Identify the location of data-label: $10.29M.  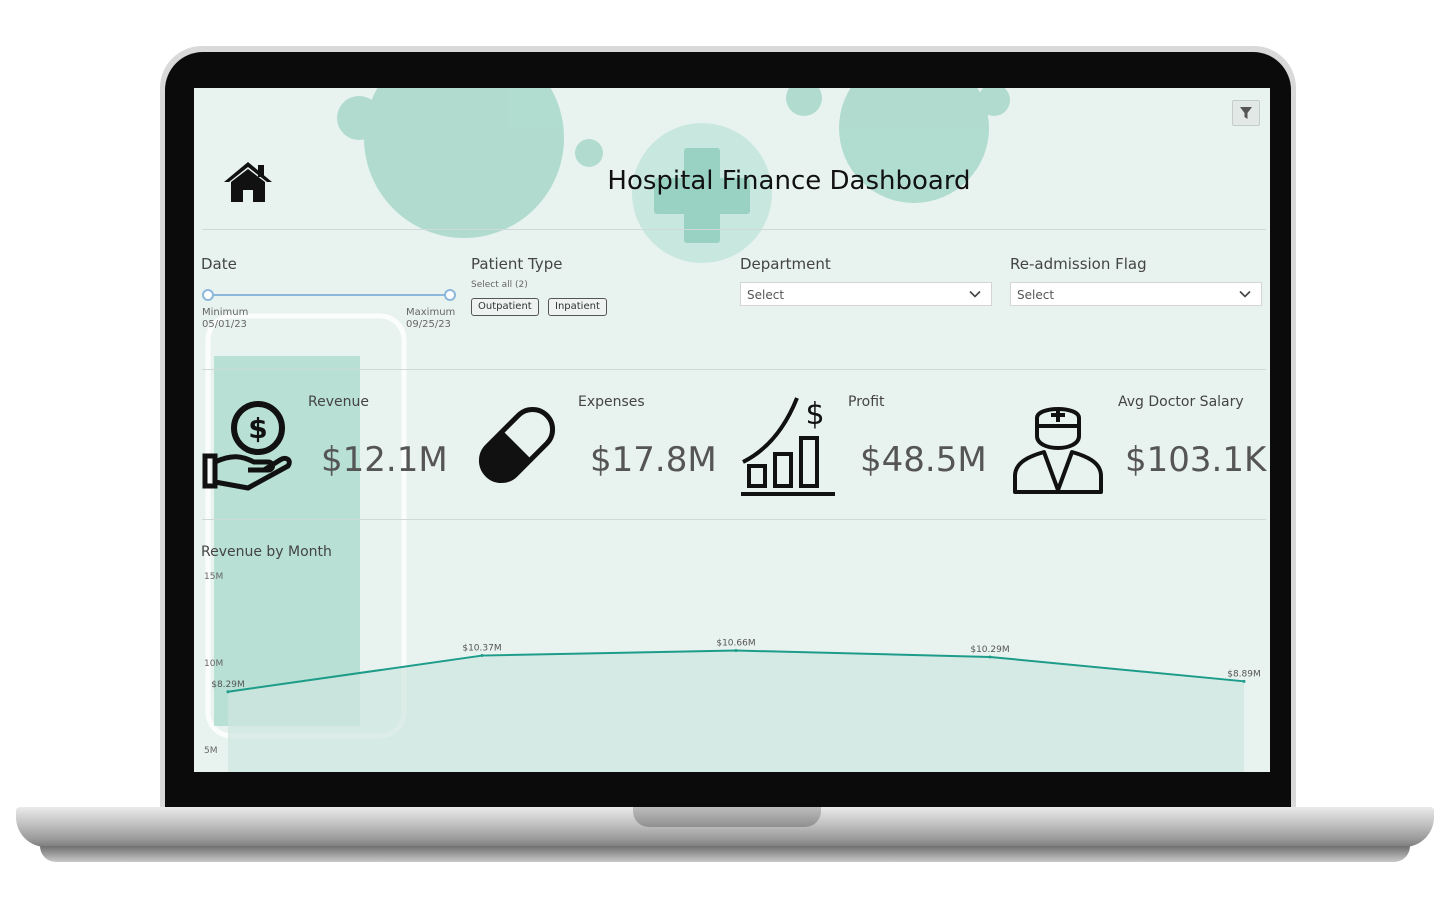
(989, 650).